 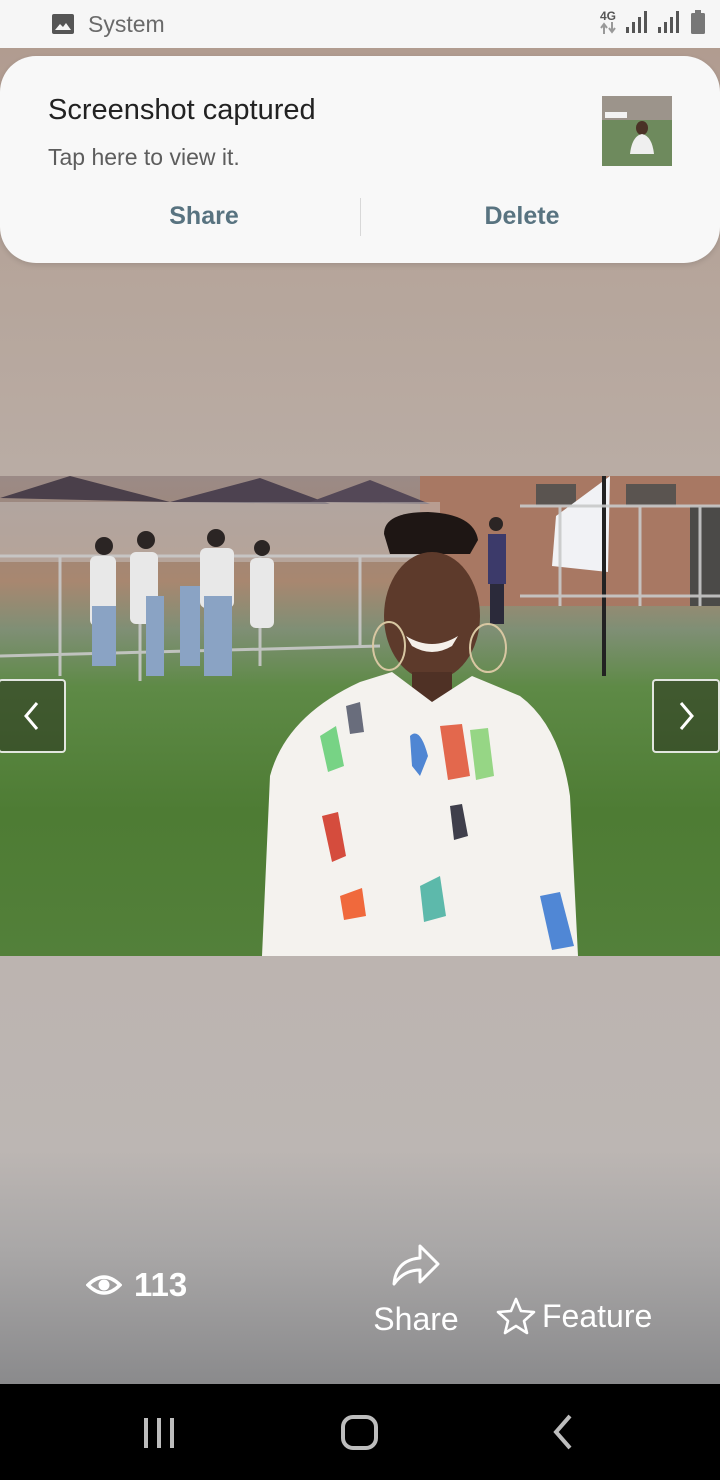 I want to click on back-icon, so click(x=562, y=1432).